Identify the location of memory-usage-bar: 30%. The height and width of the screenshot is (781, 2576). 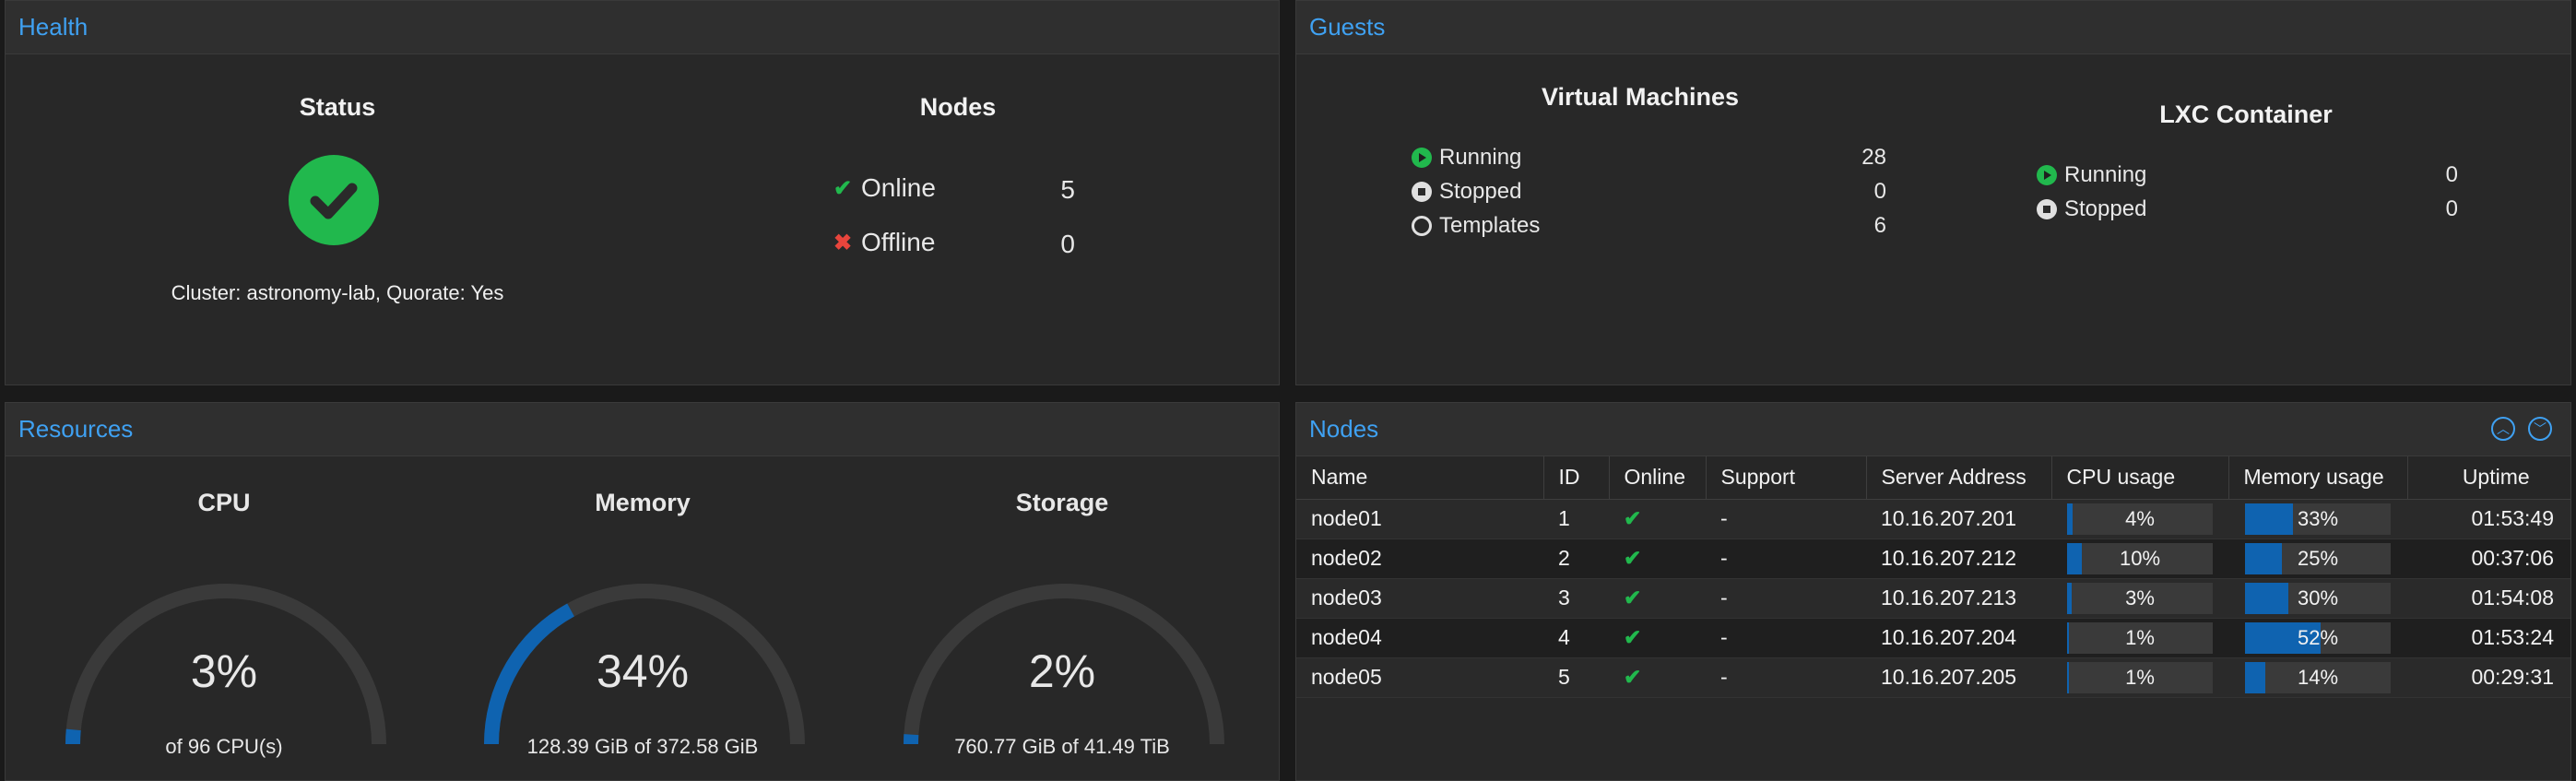
(2318, 598).